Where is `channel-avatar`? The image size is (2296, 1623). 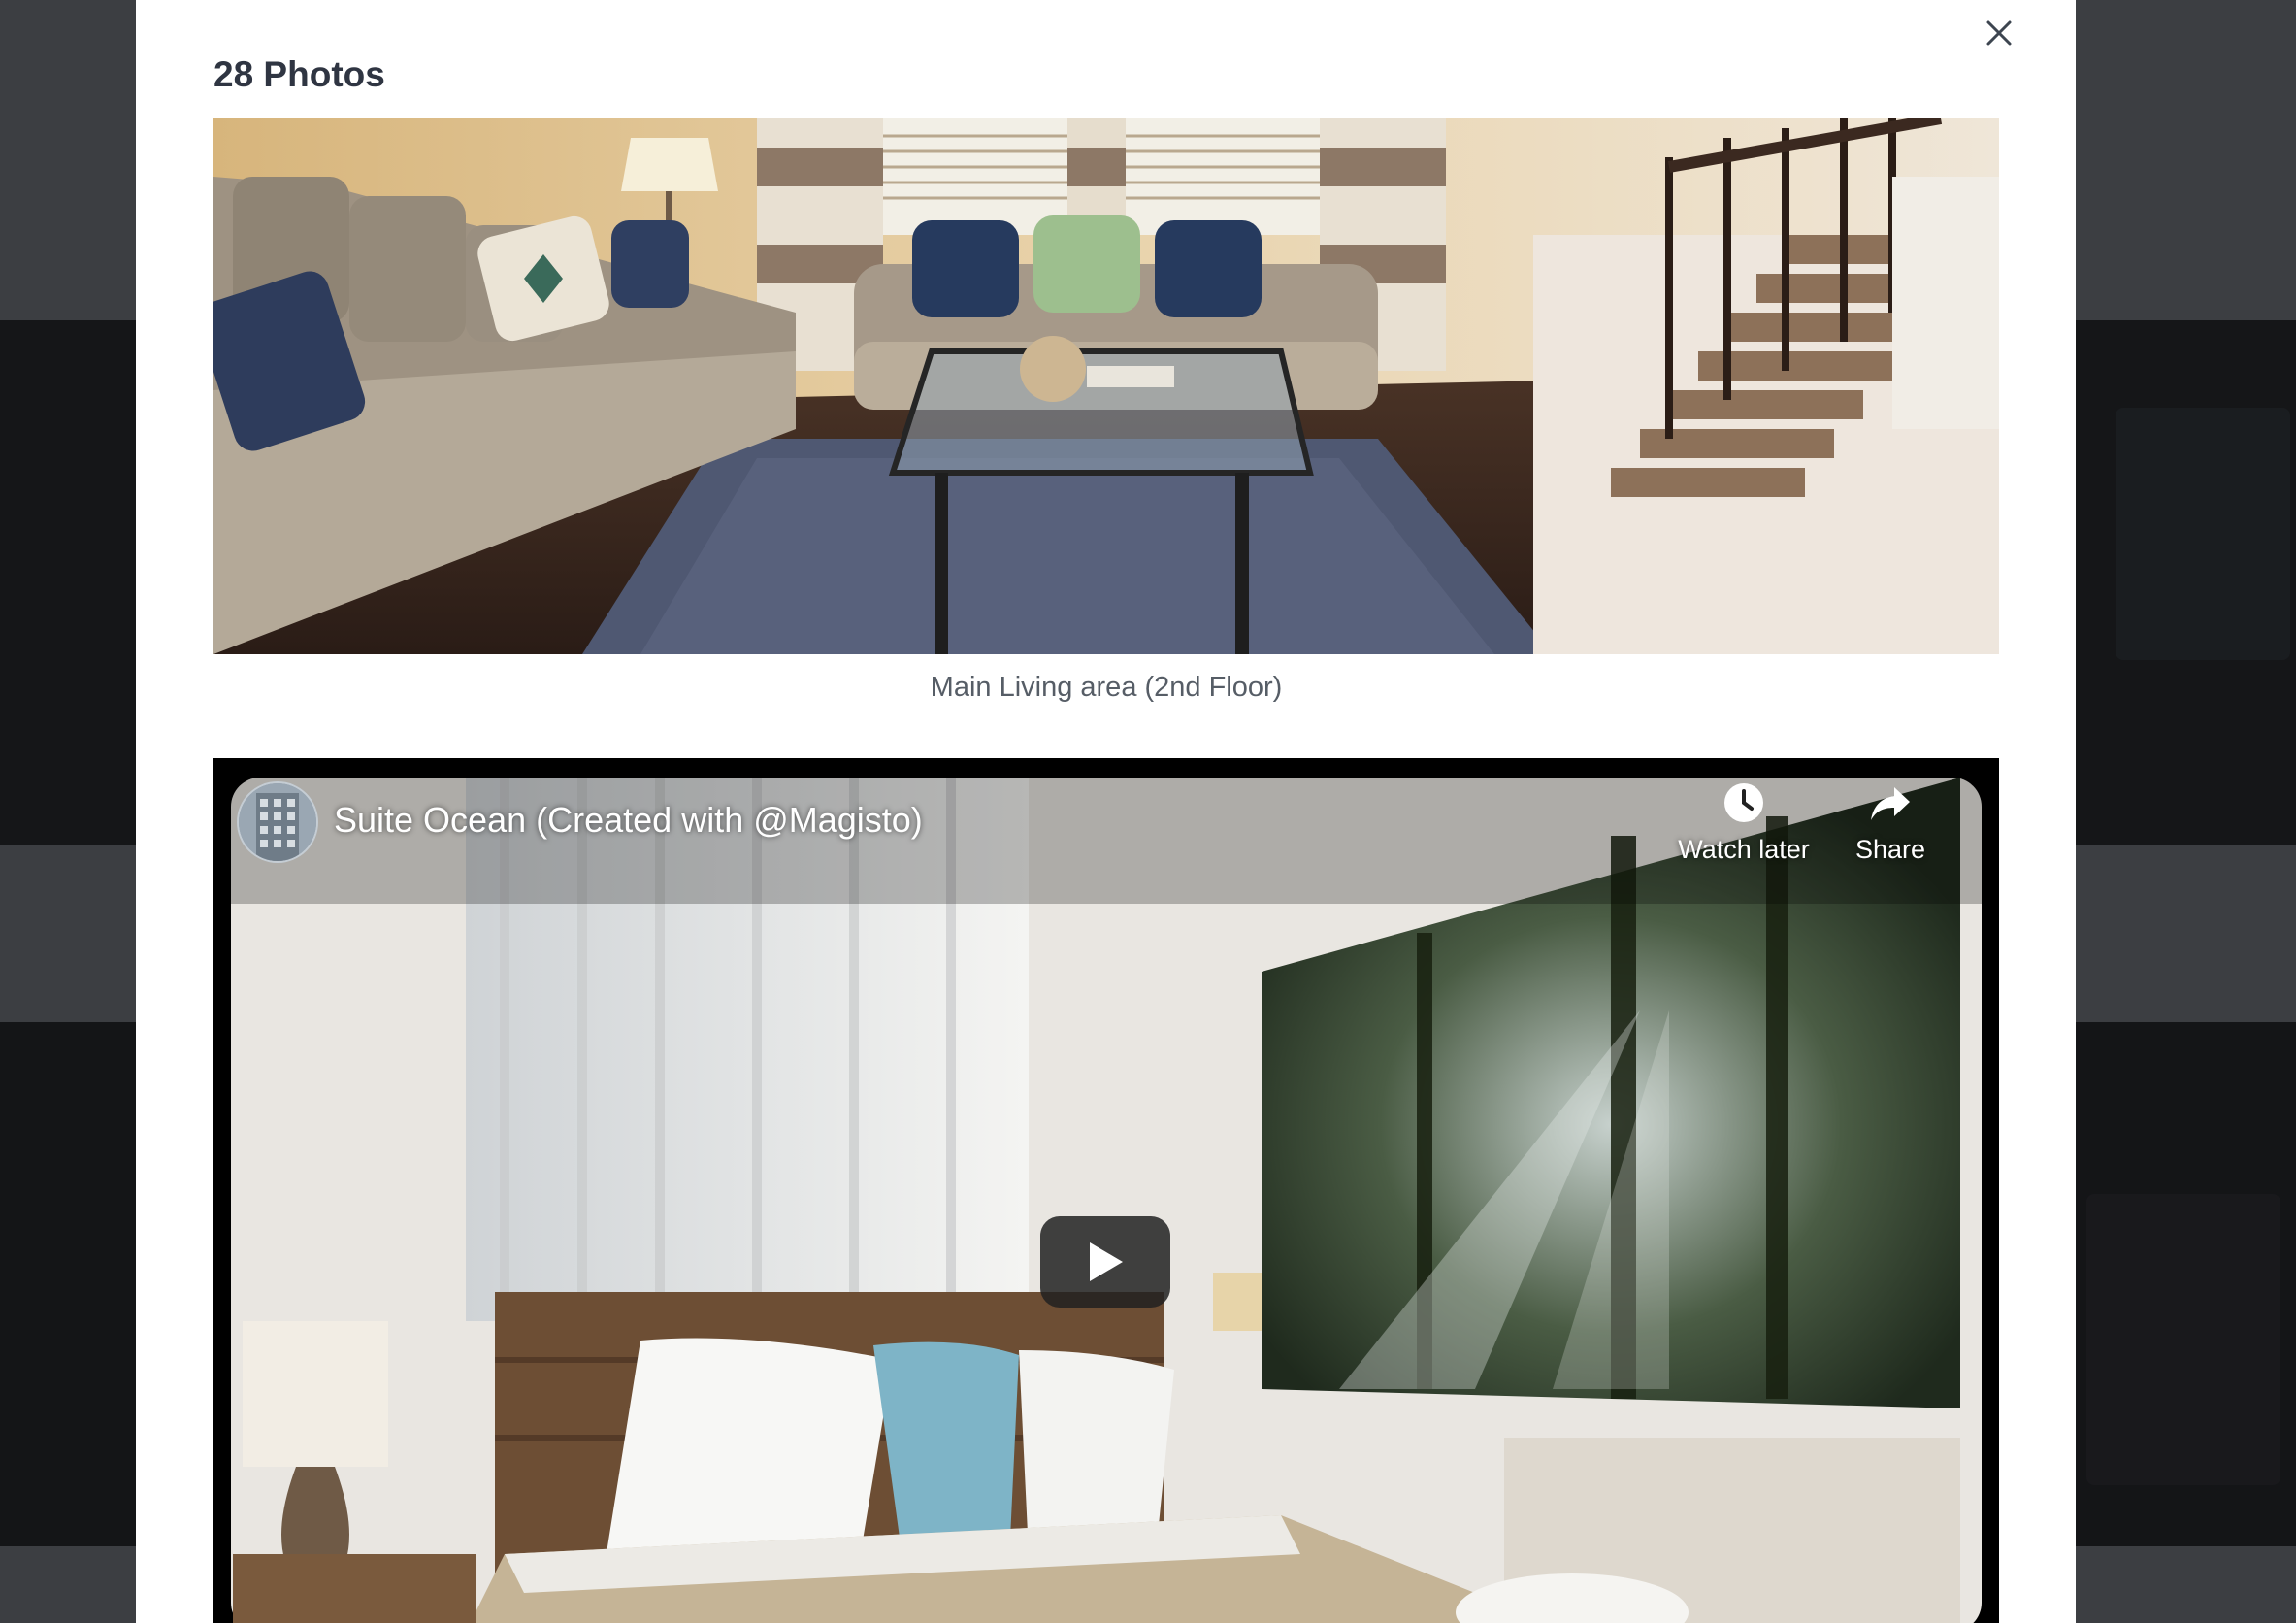
channel-avatar is located at coordinates (277, 822).